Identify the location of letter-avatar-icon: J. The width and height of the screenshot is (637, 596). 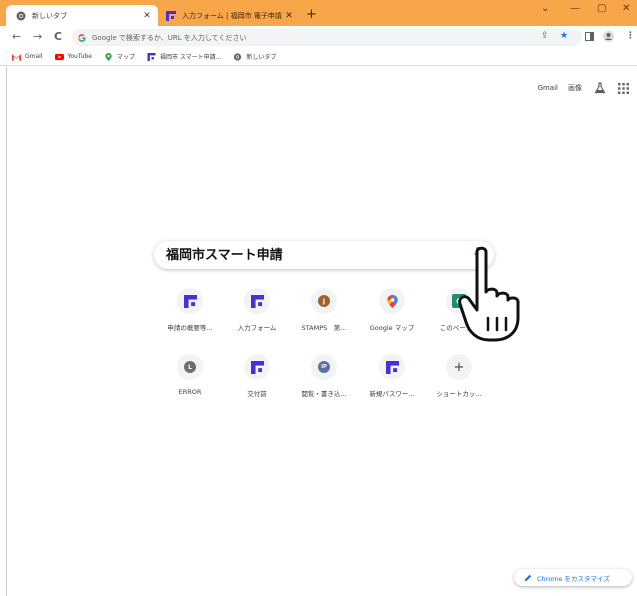
(324, 301).